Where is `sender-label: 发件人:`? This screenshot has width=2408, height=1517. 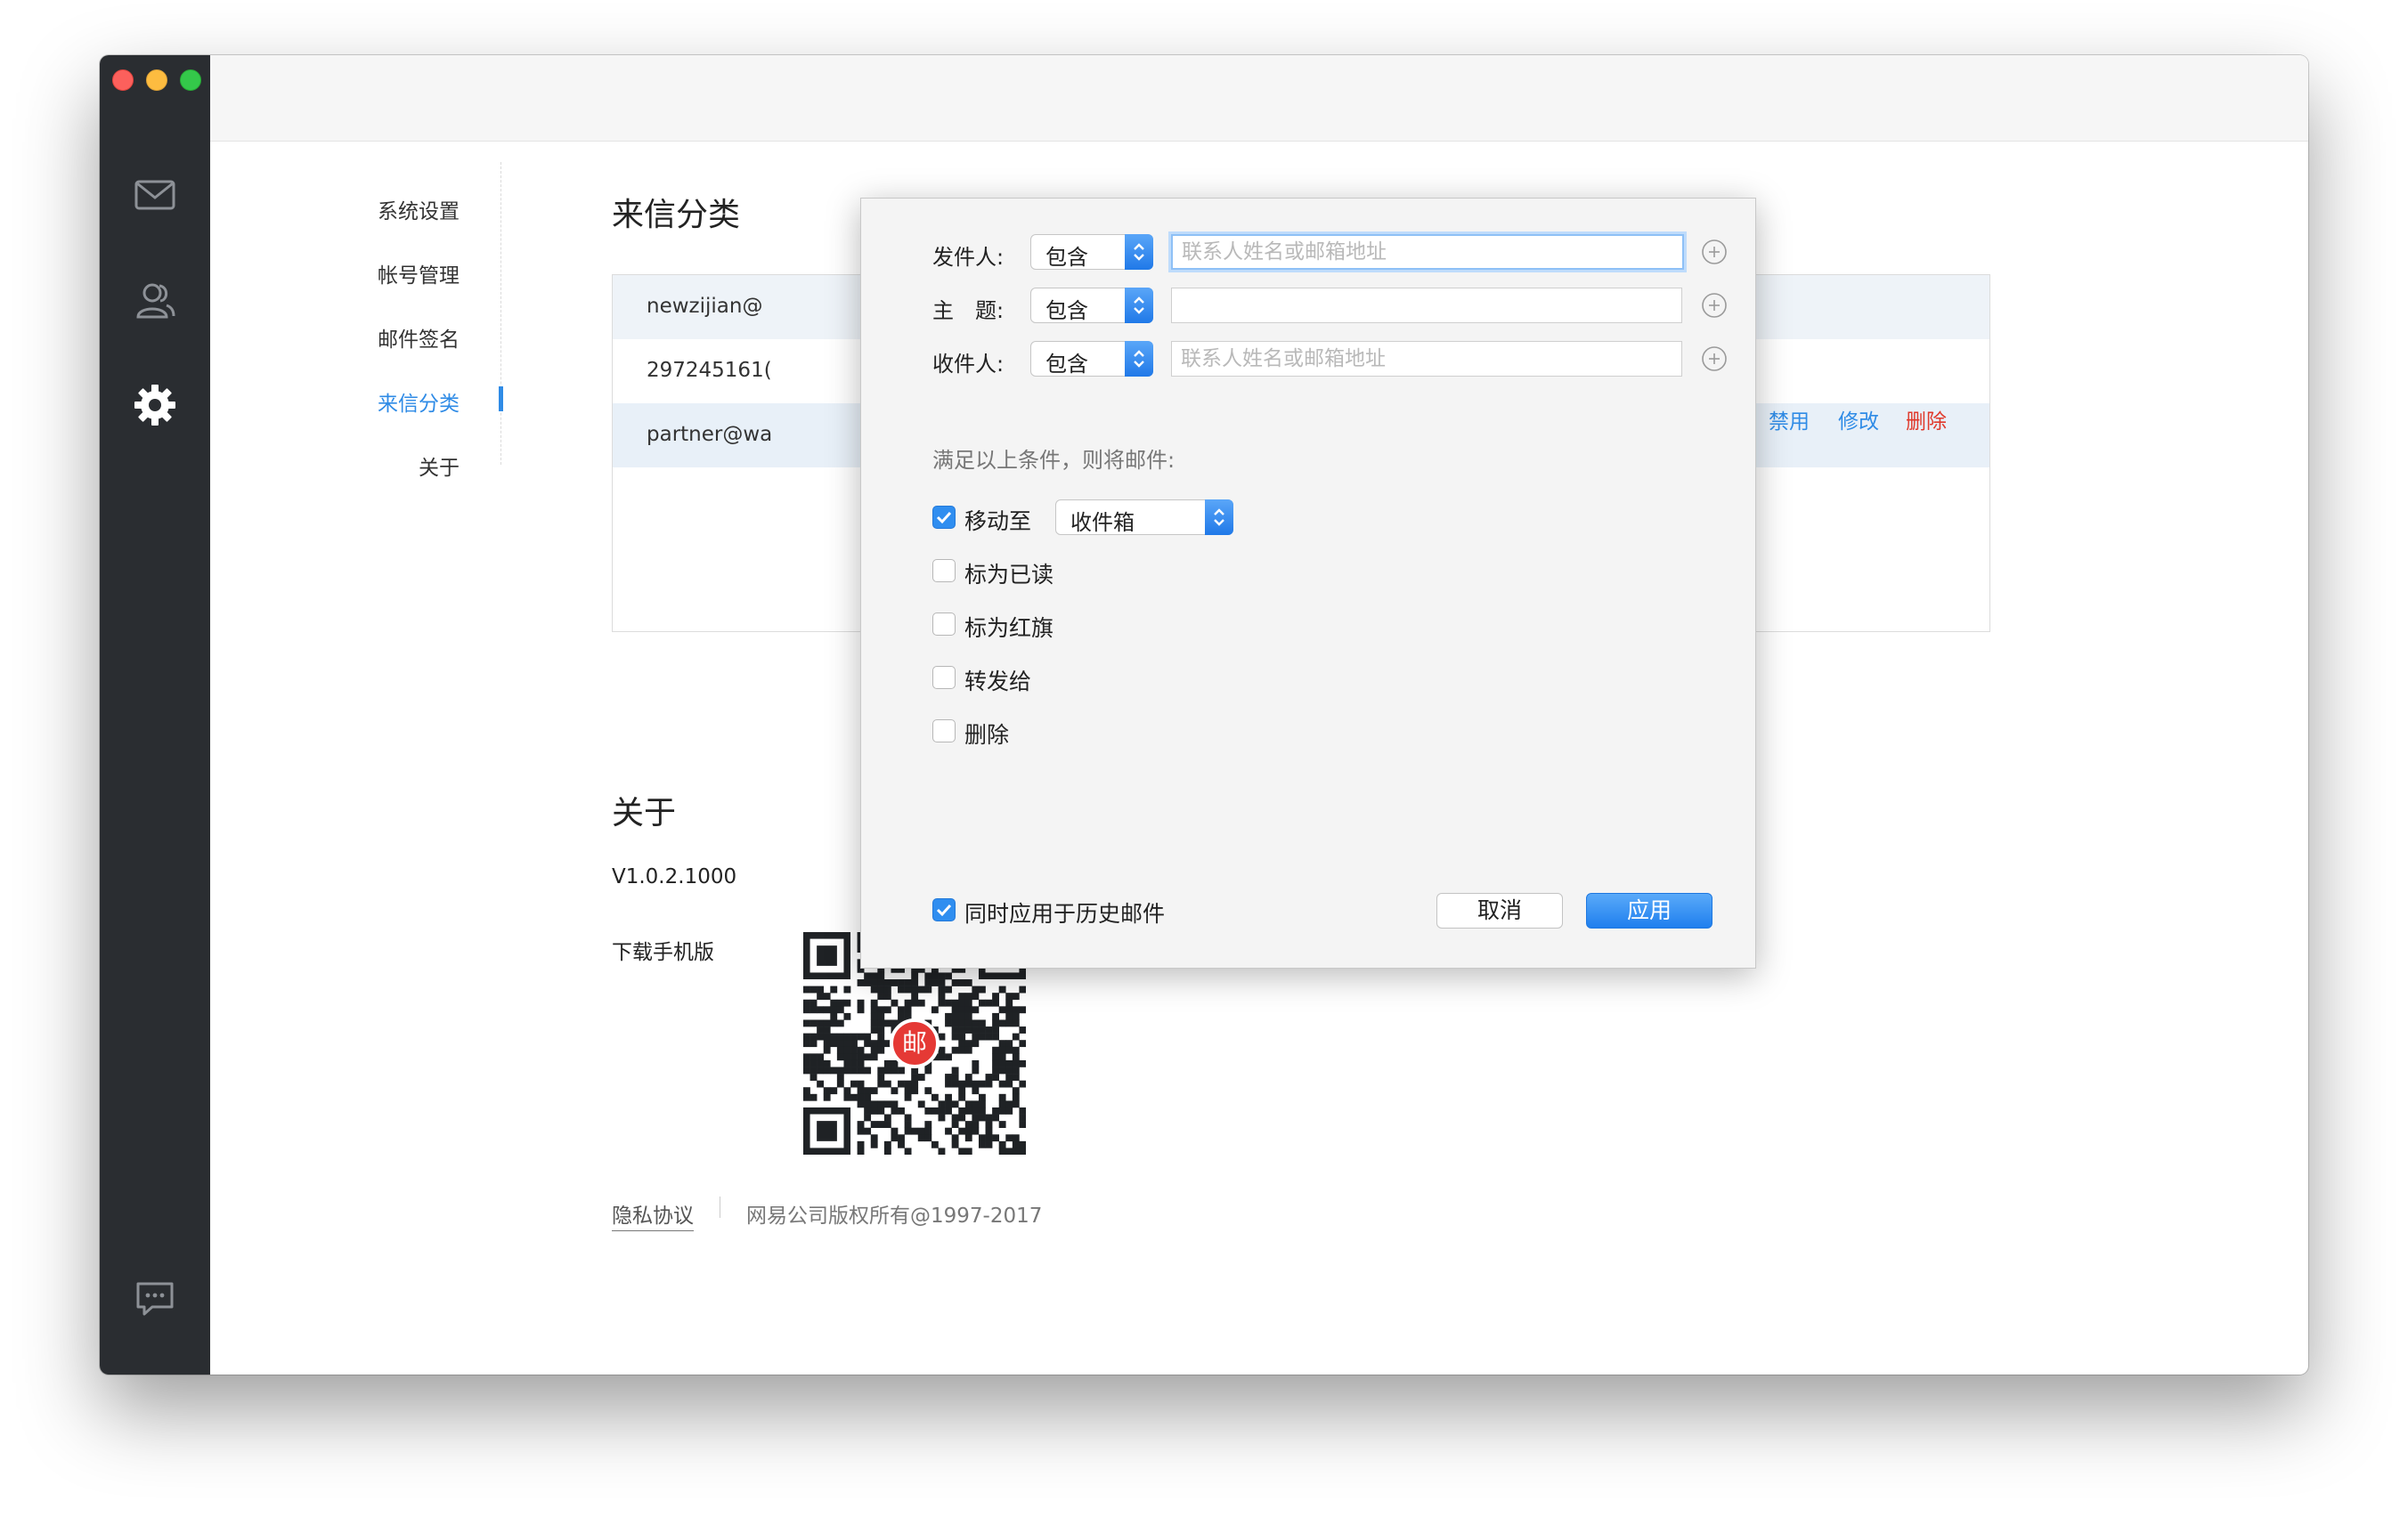 sender-label: 发件人: is located at coordinates (969, 257).